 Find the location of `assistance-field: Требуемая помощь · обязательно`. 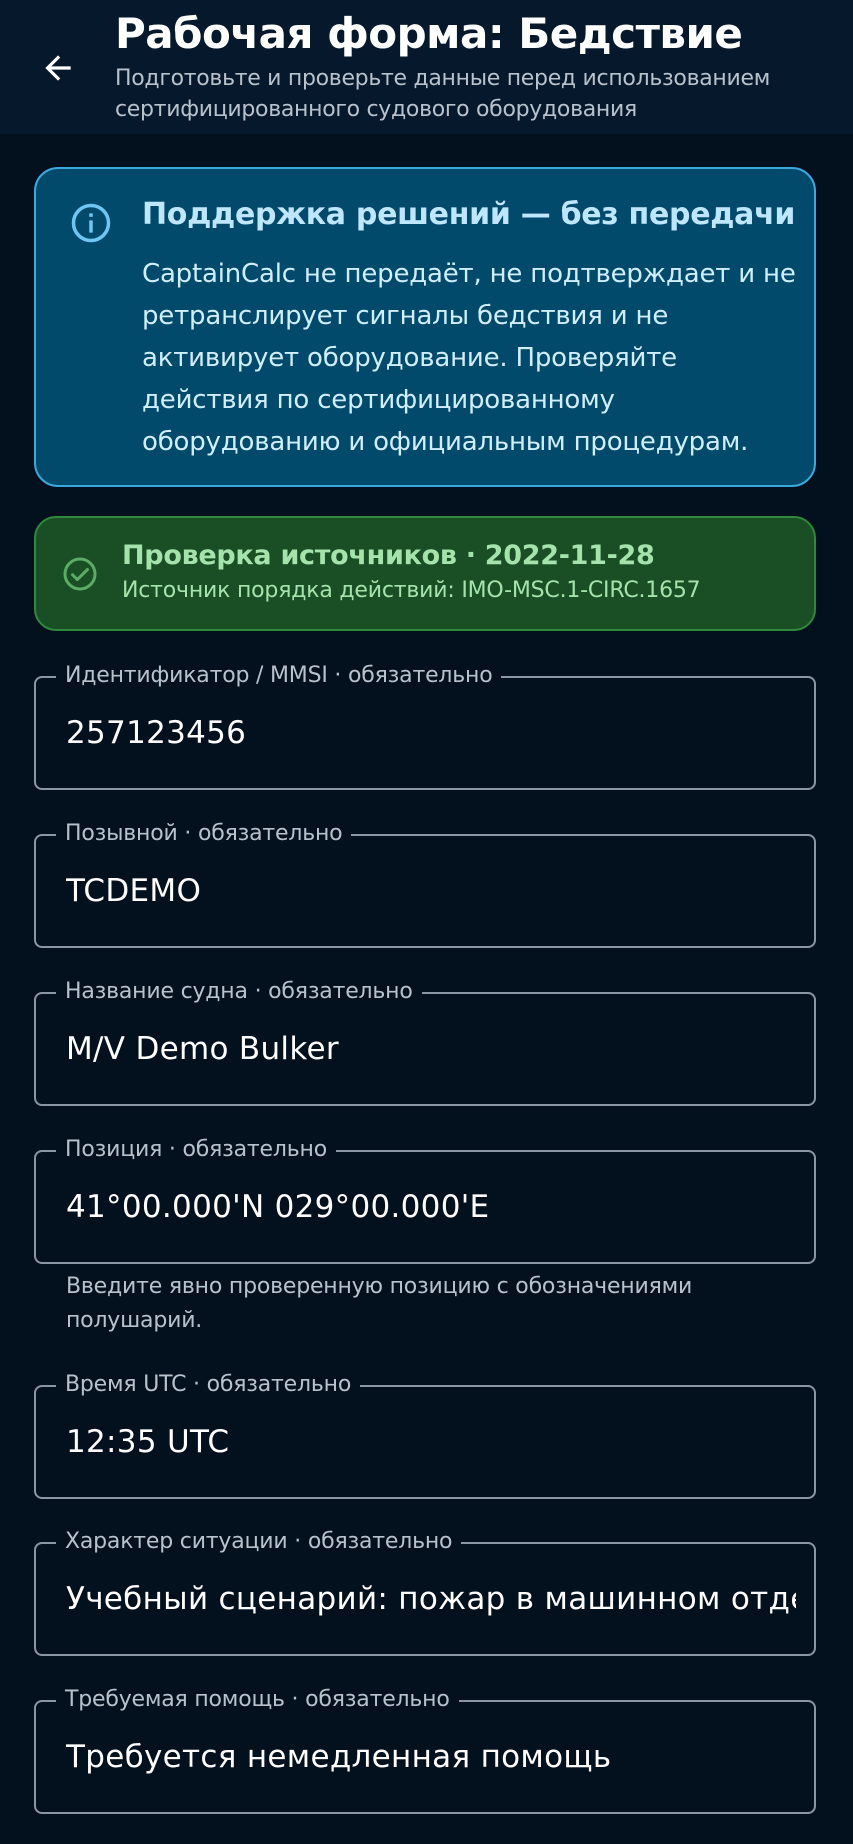

assistance-field: Требуемая помощь · обязательно is located at coordinates (425, 1749).